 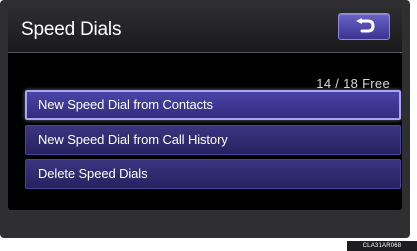 I want to click on header-divider, so click(x=205, y=52).